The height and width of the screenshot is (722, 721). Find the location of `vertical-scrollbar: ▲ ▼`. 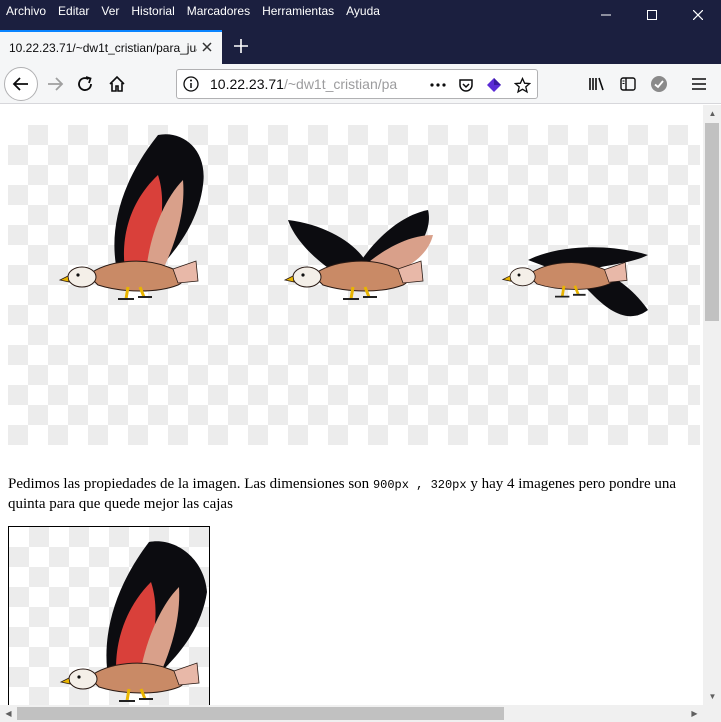

vertical-scrollbar: ▲ ▼ is located at coordinates (712, 405).